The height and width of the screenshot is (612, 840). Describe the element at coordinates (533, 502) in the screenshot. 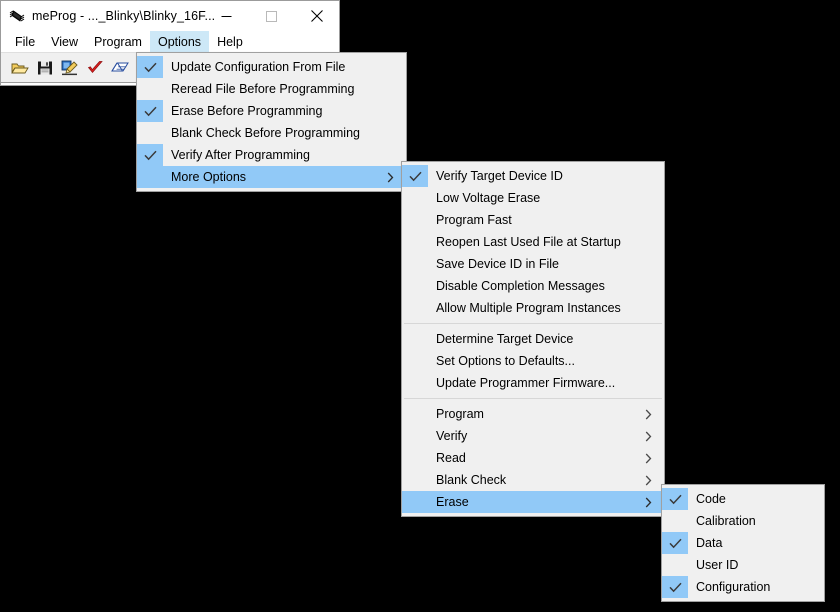

I see `menu-item-erase: Erase` at that location.